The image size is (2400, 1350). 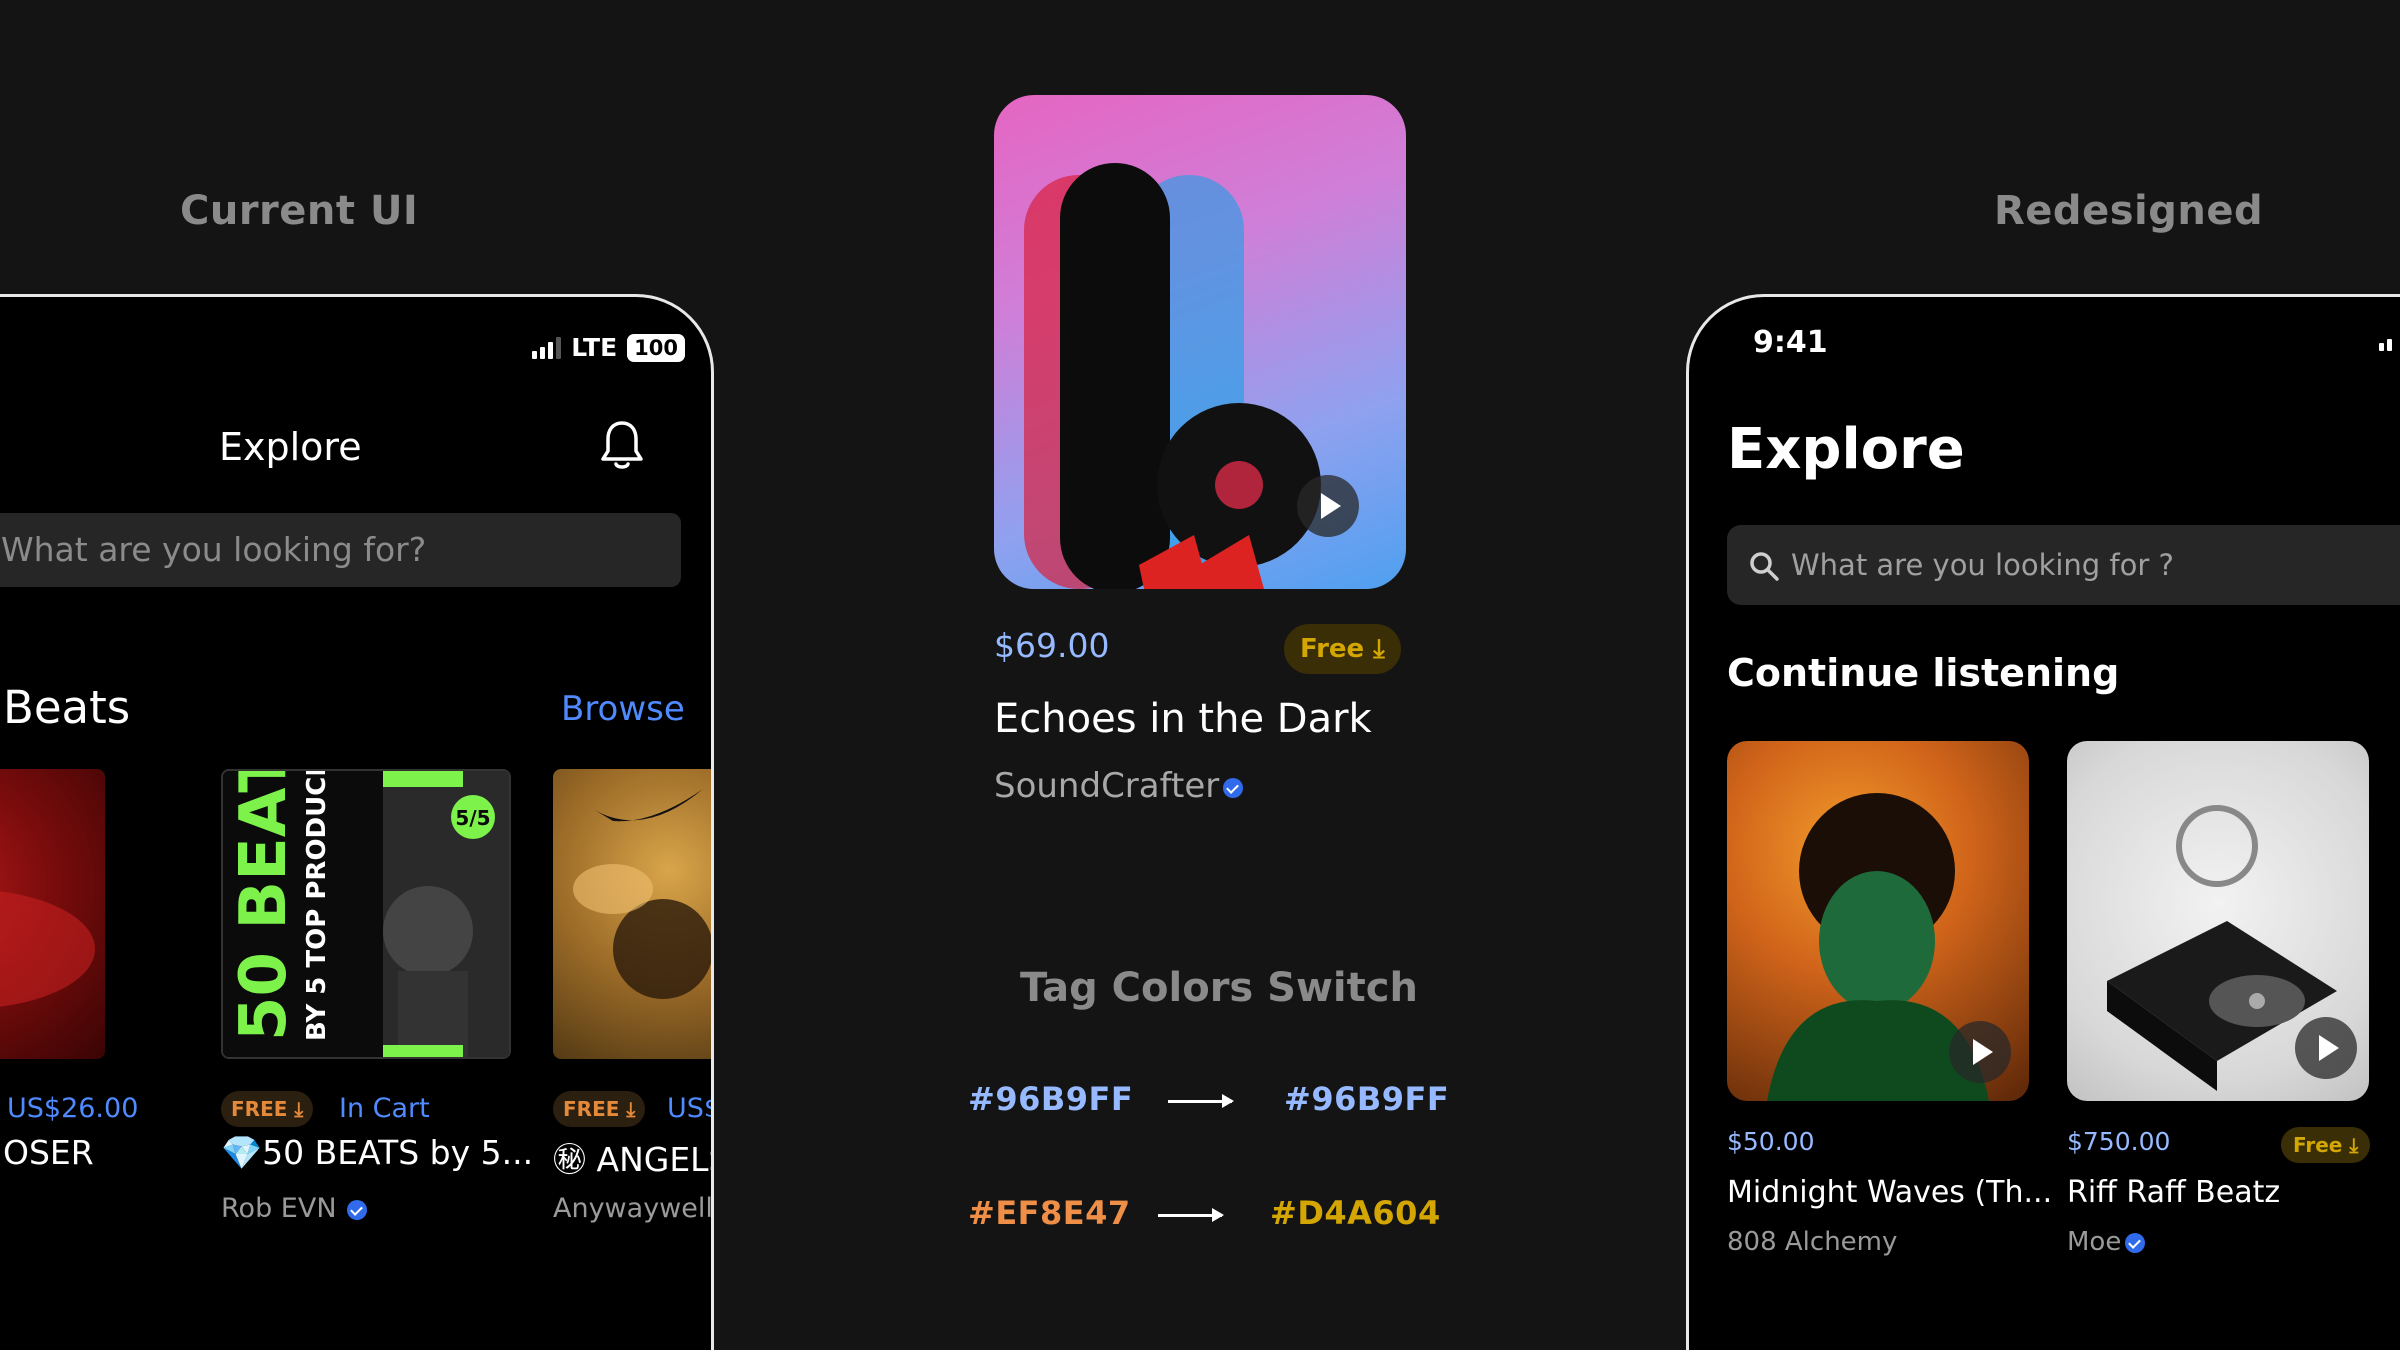 I want to click on tag-colors-switch-title: Tag Colors Switch, so click(x=1219, y=988).